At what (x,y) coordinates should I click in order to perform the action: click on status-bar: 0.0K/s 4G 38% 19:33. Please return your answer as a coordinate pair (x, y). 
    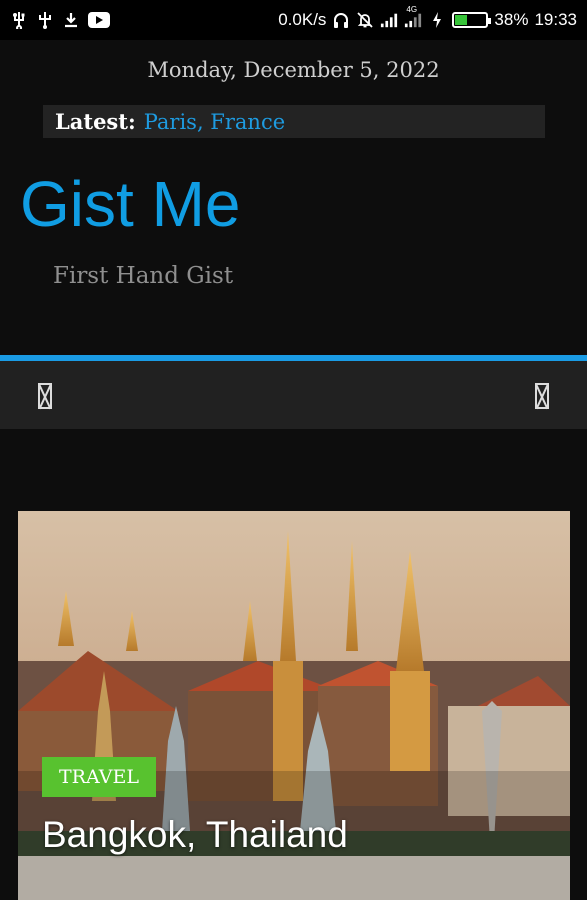
    Looking at the image, I should click on (293, 20).